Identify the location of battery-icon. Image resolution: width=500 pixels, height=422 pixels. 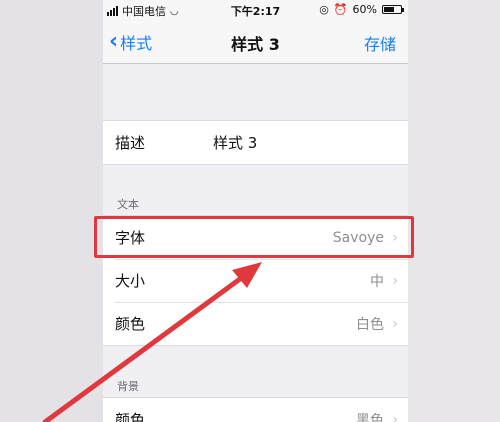
(393, 9).